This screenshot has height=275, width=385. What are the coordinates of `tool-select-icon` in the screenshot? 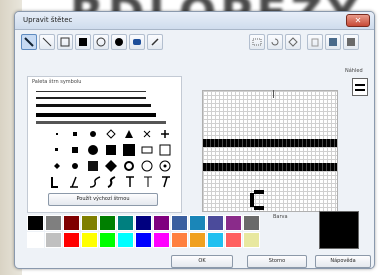 It's located at (257, 42).